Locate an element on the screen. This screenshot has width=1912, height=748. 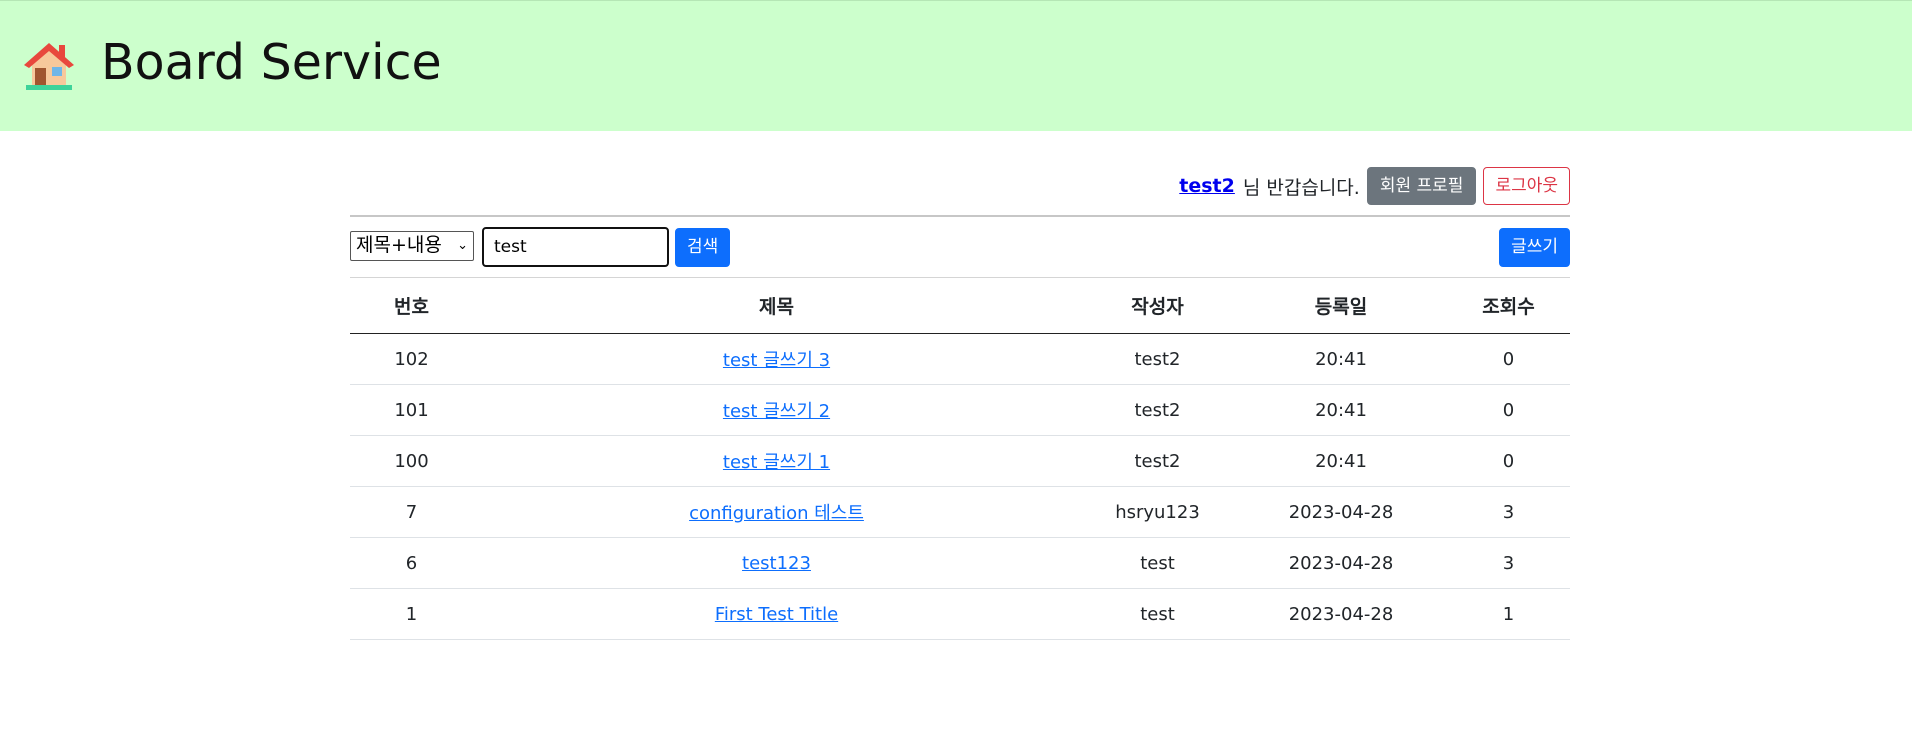
post-title-link: test 글쓰기 1 is located at coordinates (776, 462).